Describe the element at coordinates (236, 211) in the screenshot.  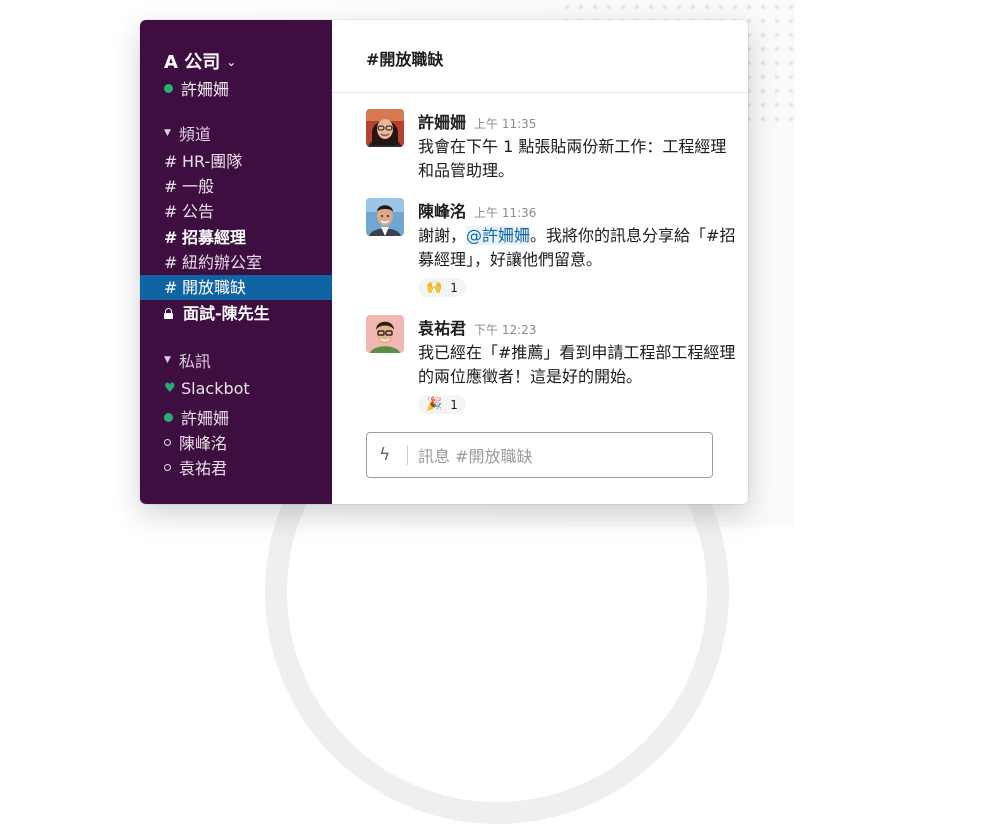
I see `sidebar-channel-announcements: # 公告` at that location.